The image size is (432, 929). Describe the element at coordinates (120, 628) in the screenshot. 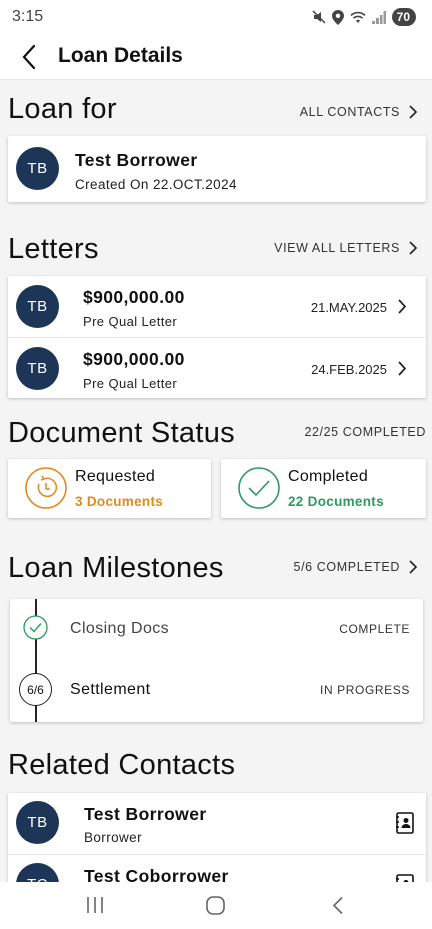

I see `milestone-name: Closing Docs` at that location.